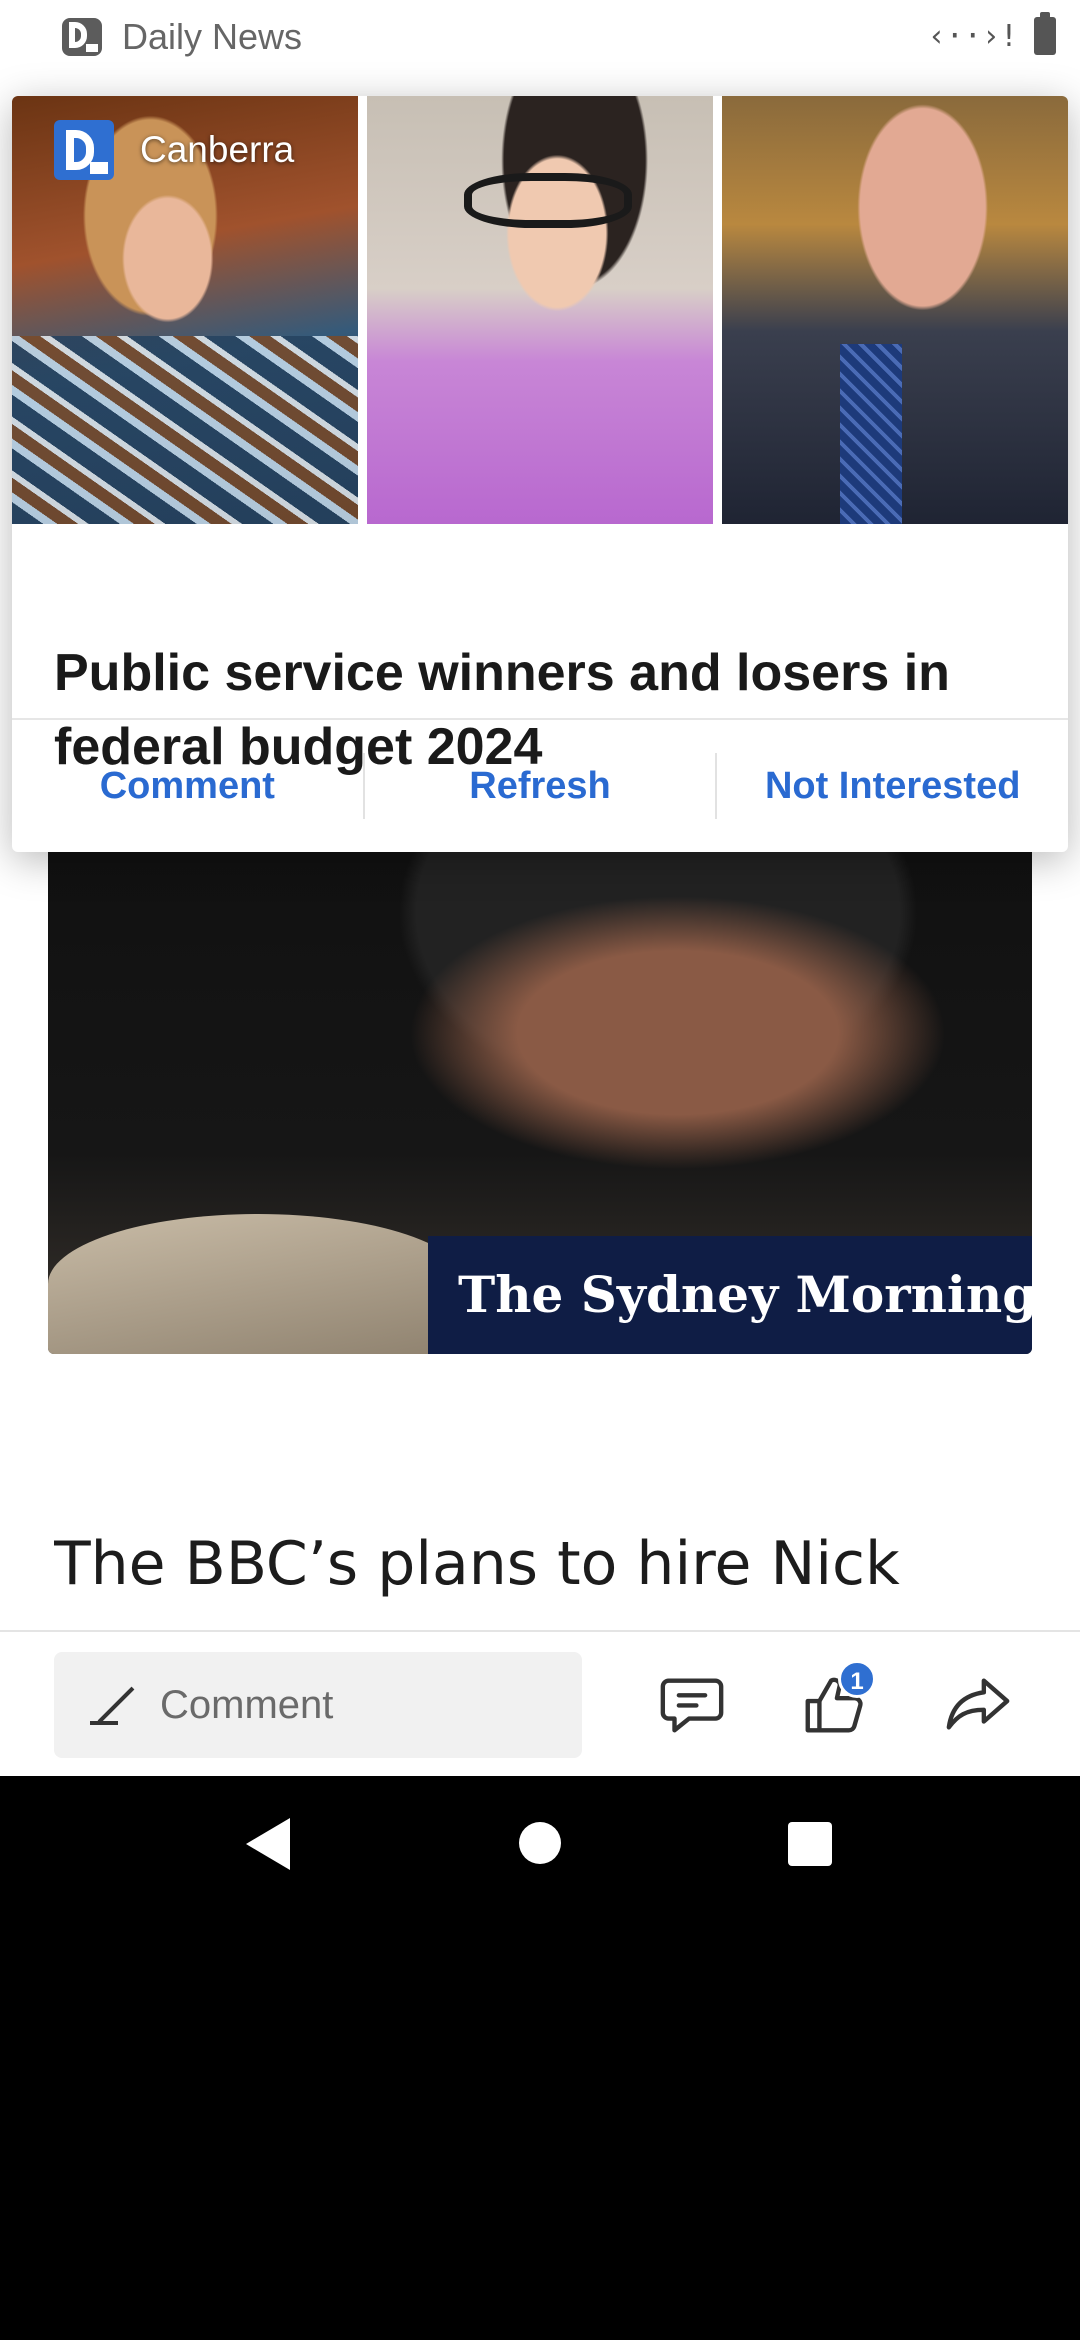 The height and width of the screenshot is (2340, 1080). What do you see at coordinates (857, 1679) in the screenshot?
I see `like-count-badge: 1` at bounding box center [857, 1679].